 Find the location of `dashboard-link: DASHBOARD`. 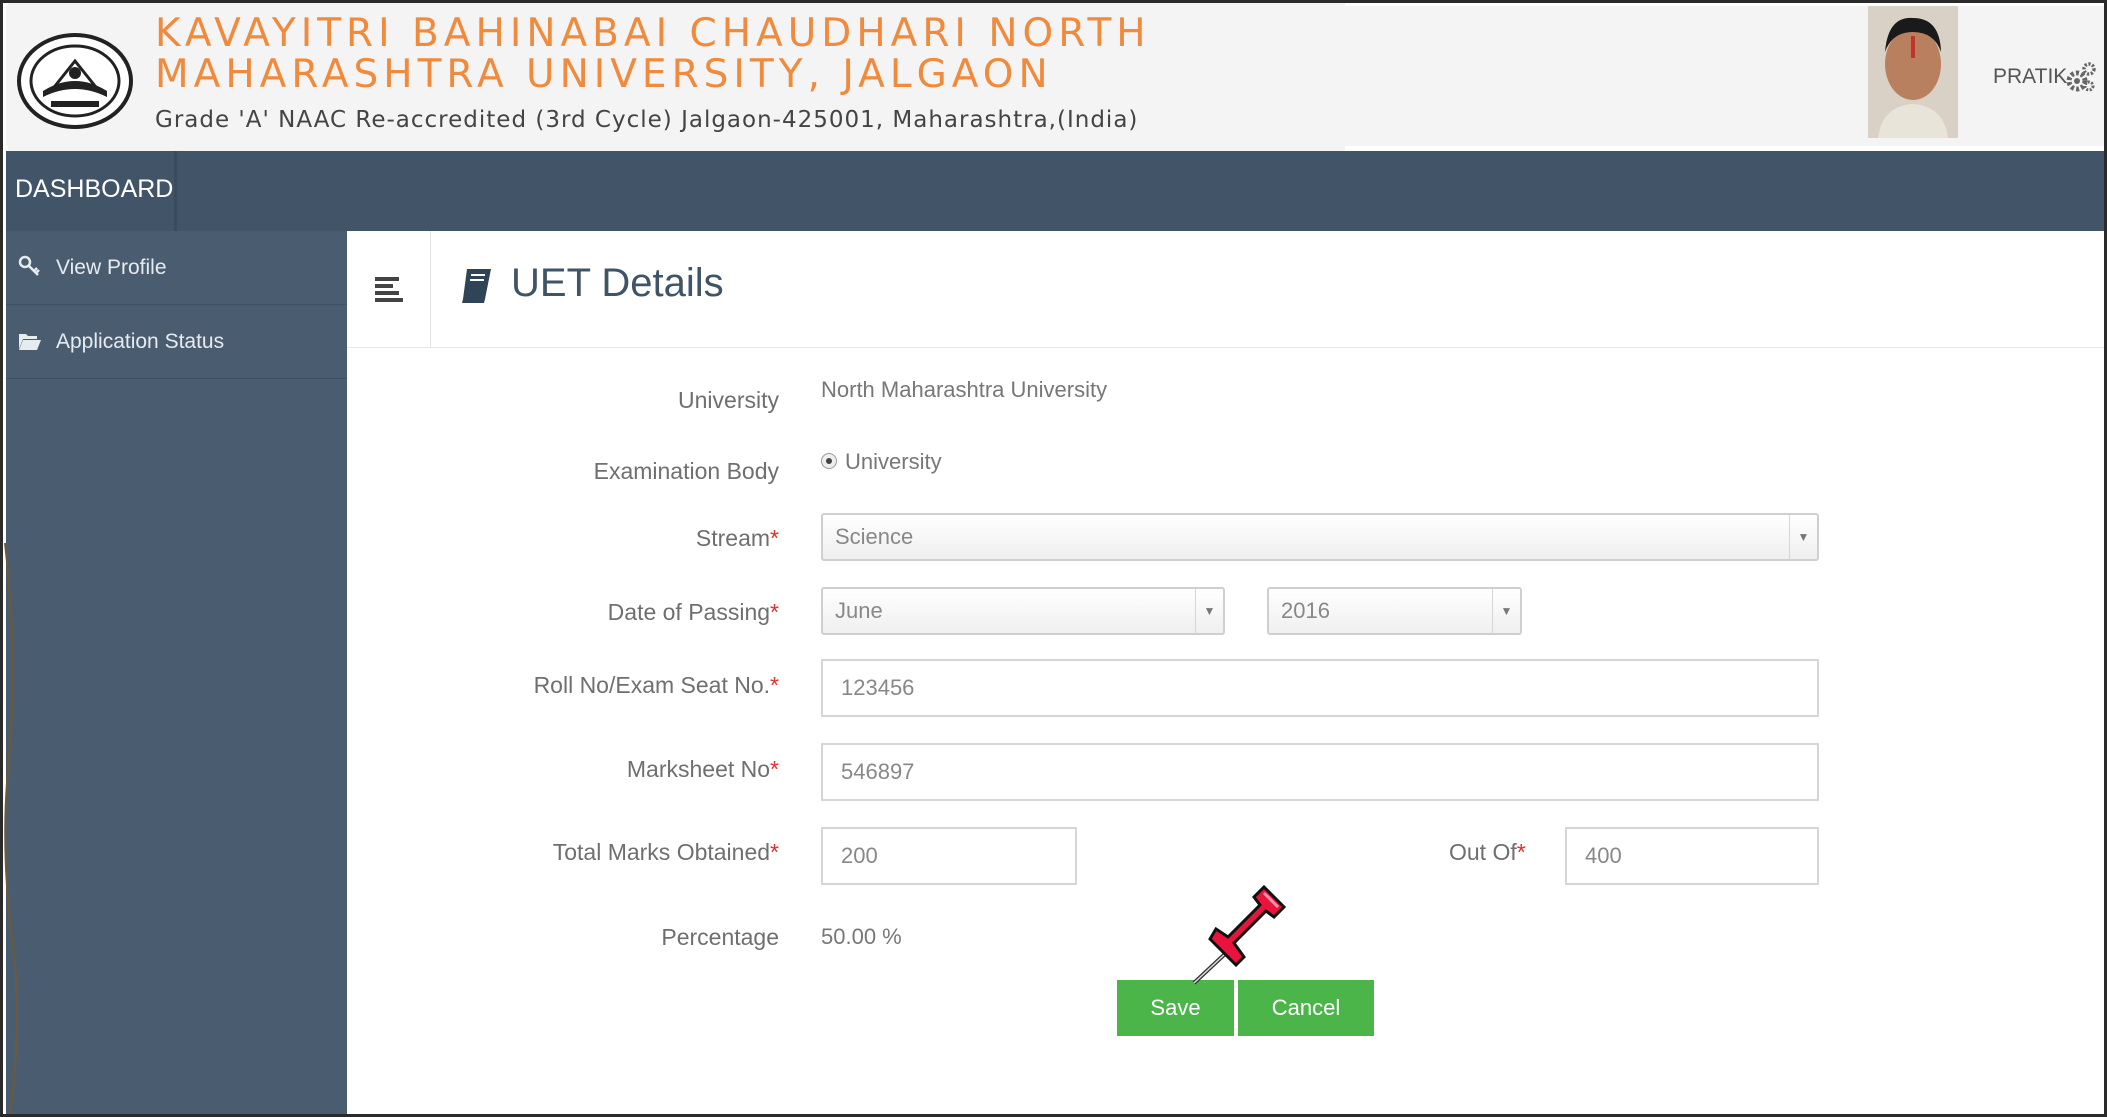

dashboard-link: DASHBOARD is located at coordinates (94, 189).